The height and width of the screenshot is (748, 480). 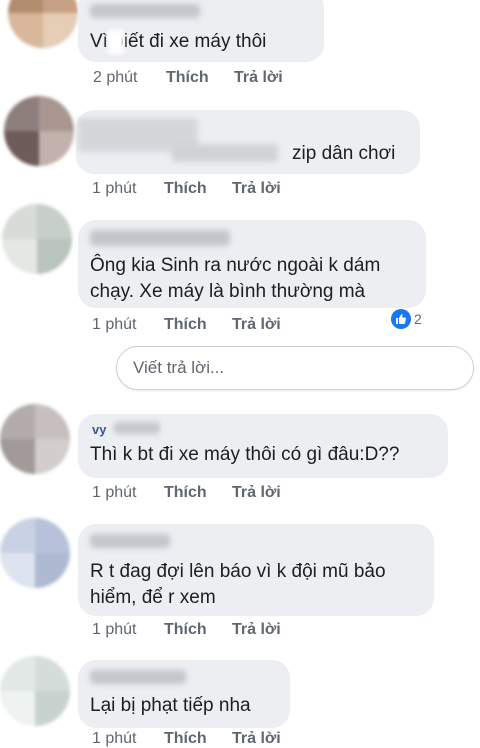 I want to click on comment-bubble: vy Thì k bt đi xe máy thôi có gì đâu:D??, so click(x=263, y=446).